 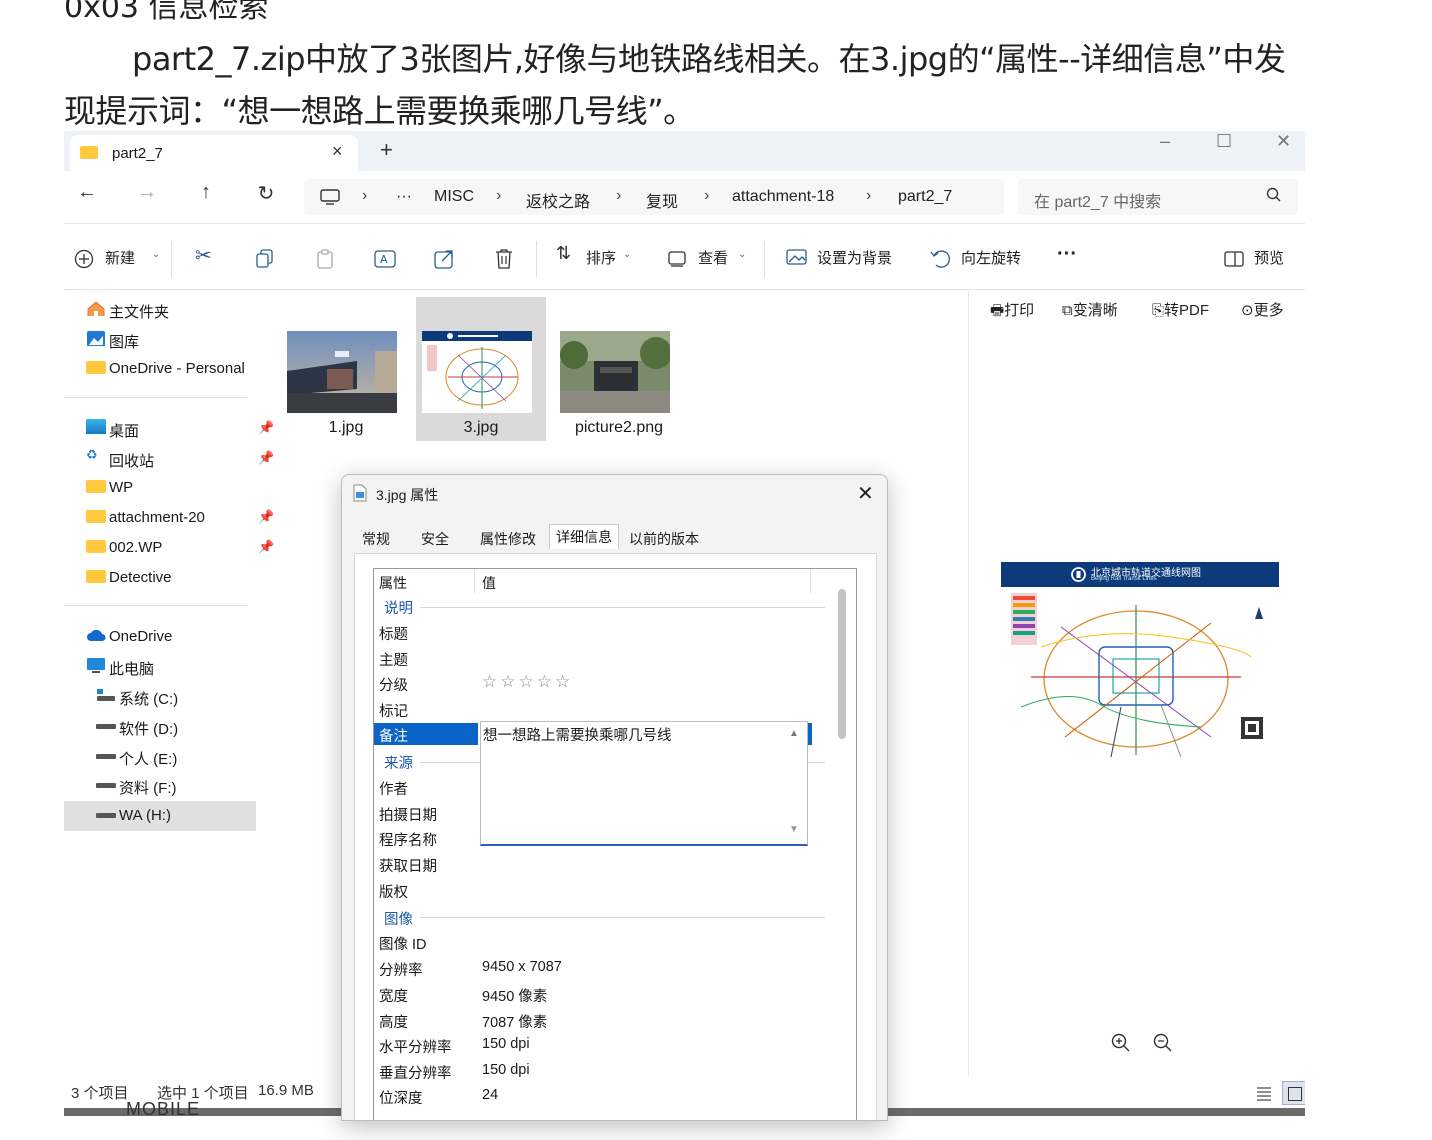 What do you see at coordinates (172, 488) in the screenshot?
I see `sidebar-item-wp: WP` at bounding box center [172, 488].